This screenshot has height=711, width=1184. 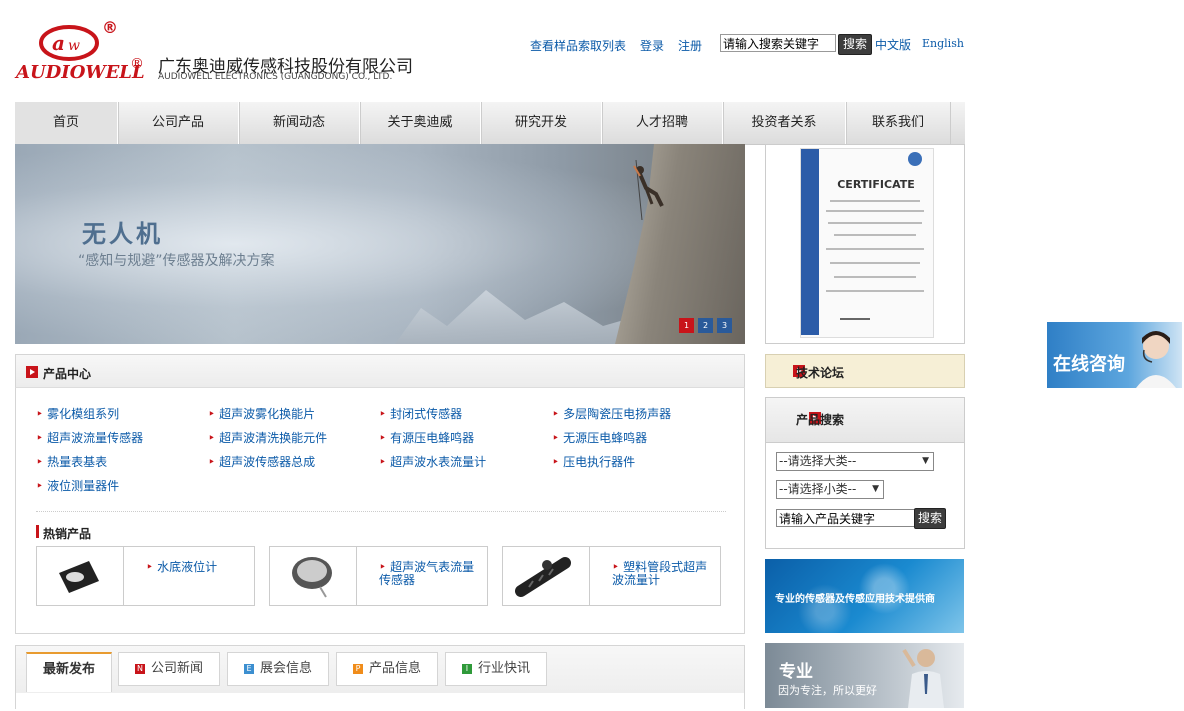 What do you see at coordinates (855, 599) in the screenshot?
I see `sensor-provider-banner-text: 专业的传感器及传感应用技术提供商` at bounding box center [855, 599].